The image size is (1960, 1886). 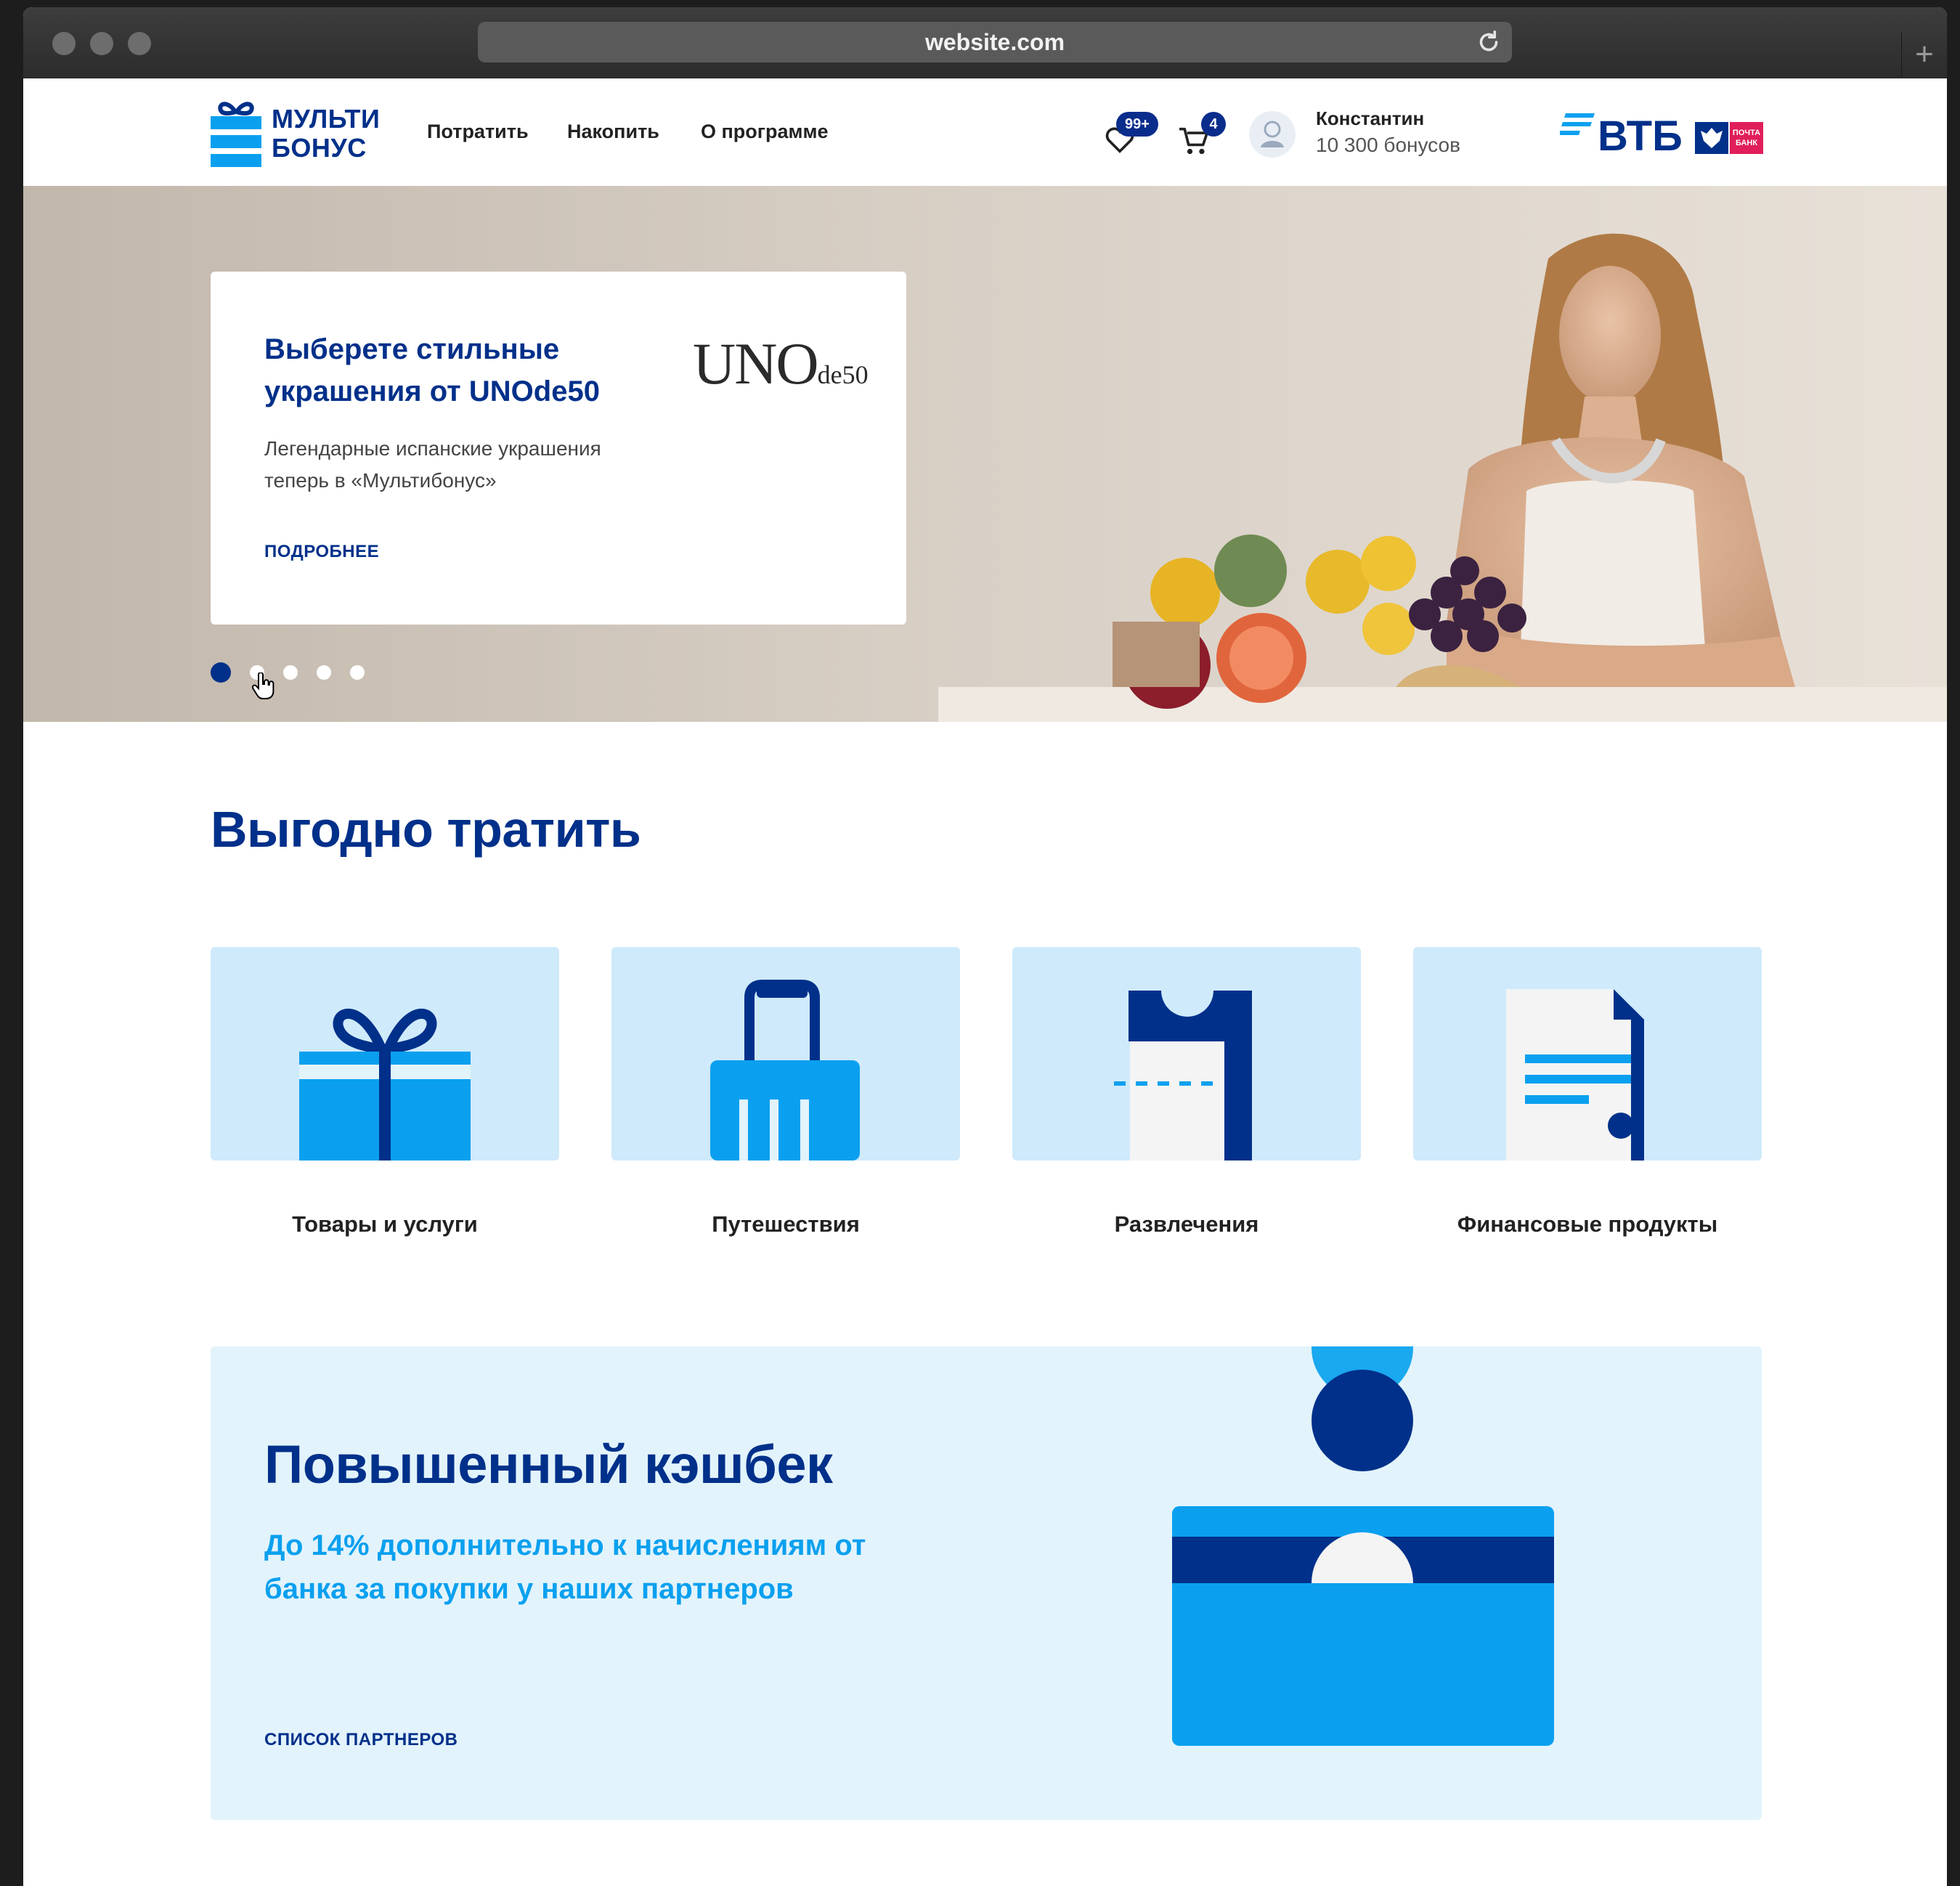 I want to click on category-label: Путешествия, so click(x=786, y=1224).